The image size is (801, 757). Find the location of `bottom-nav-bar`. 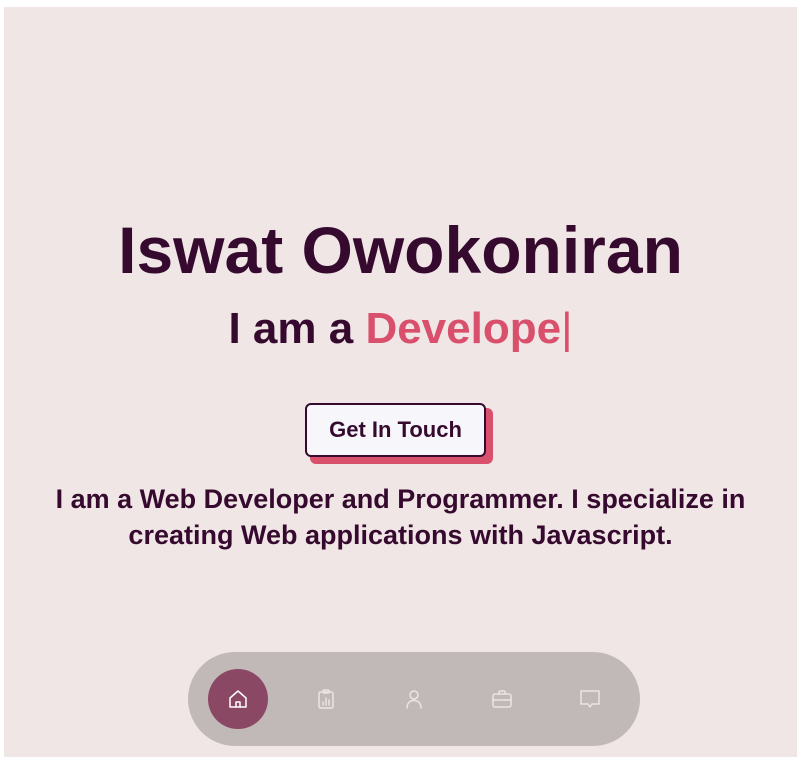

bottom-nav-bar is located at coordinates (414, 699).